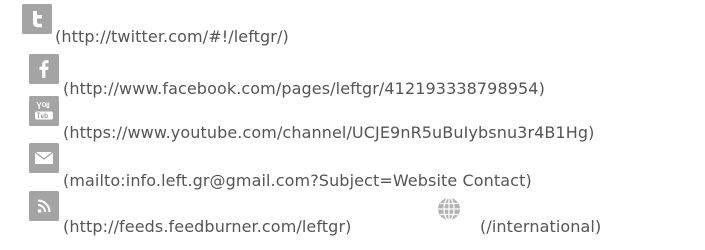  I want to click on globe-icon, so click(449, 211).